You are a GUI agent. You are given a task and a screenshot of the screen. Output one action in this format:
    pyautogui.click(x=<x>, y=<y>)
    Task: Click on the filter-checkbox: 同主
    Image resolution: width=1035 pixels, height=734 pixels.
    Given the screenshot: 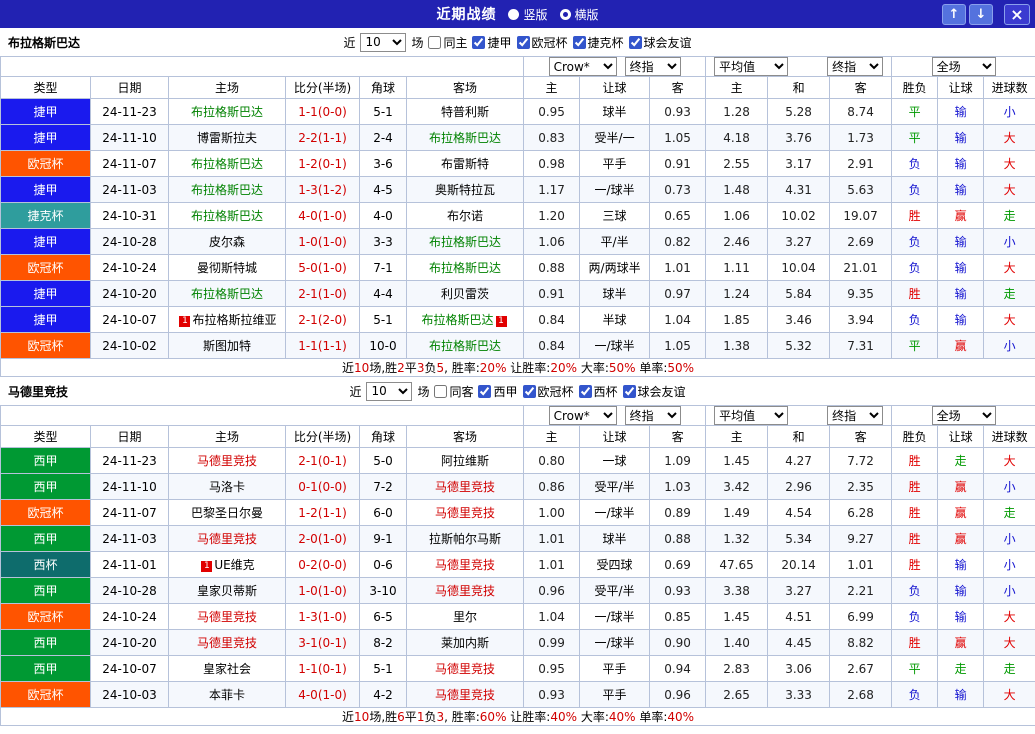 What is the action you would take?
    pyautogui.click(x=447, y=42)
    